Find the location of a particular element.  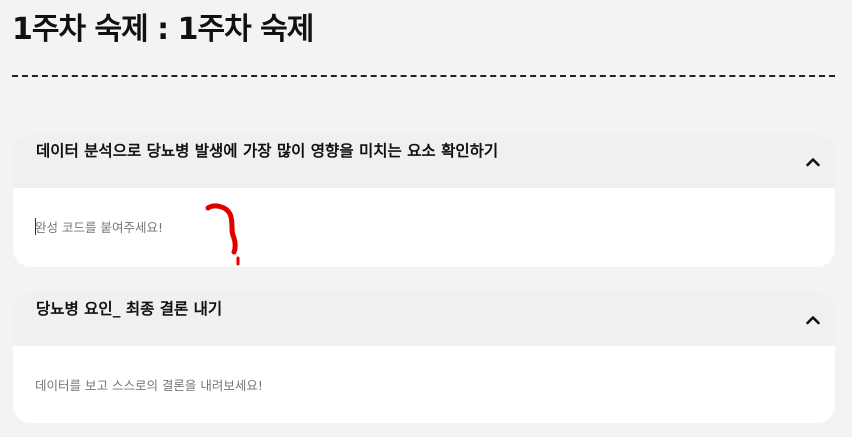

text-cursor is located at coordinates (35, 226).